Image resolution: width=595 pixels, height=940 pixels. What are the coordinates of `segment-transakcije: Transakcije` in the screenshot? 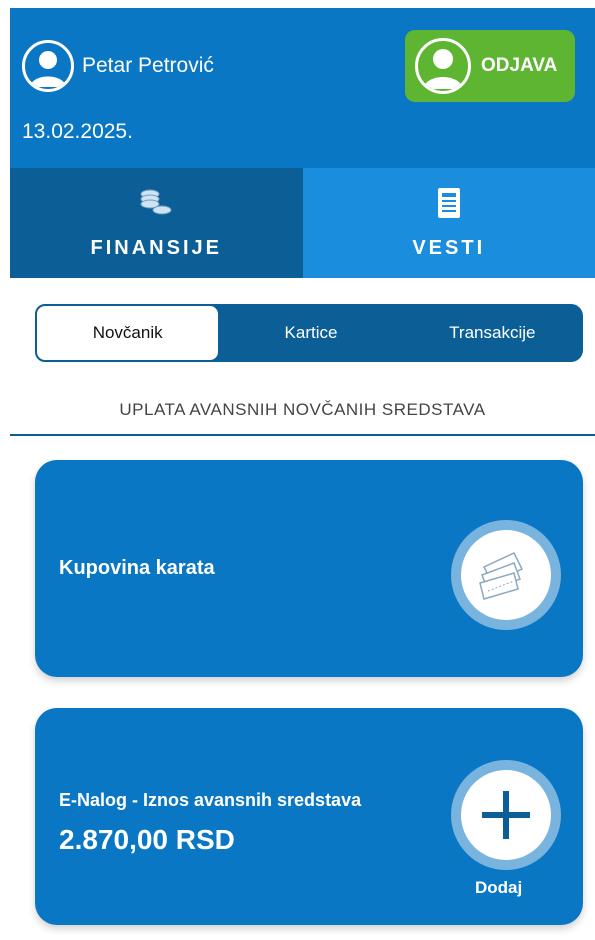 It's located at (492, 333).